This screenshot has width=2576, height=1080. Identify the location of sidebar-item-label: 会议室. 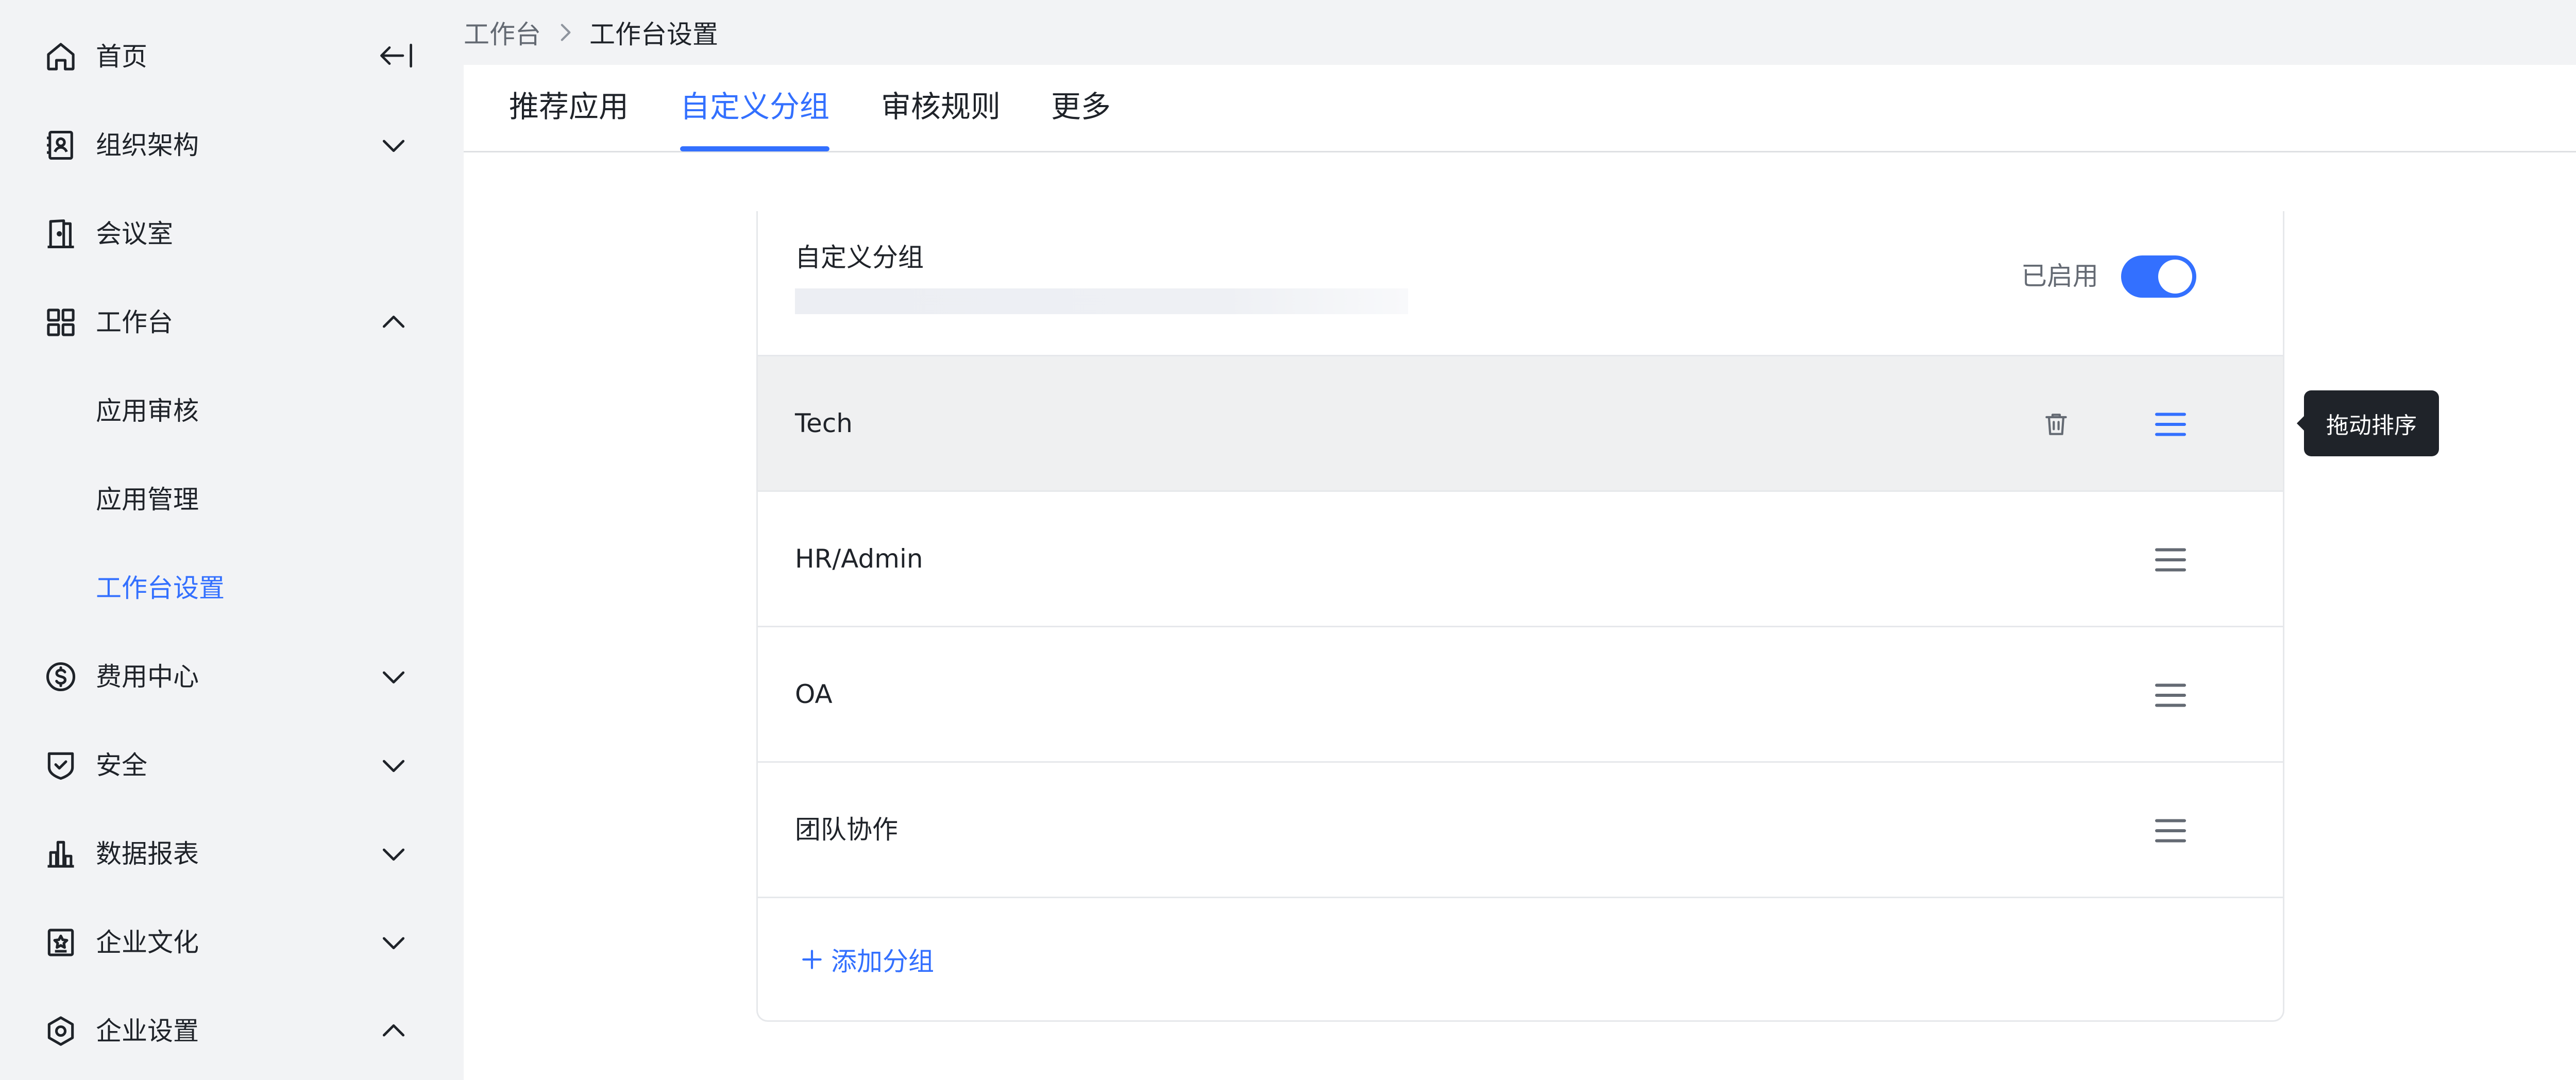
(135, 234).